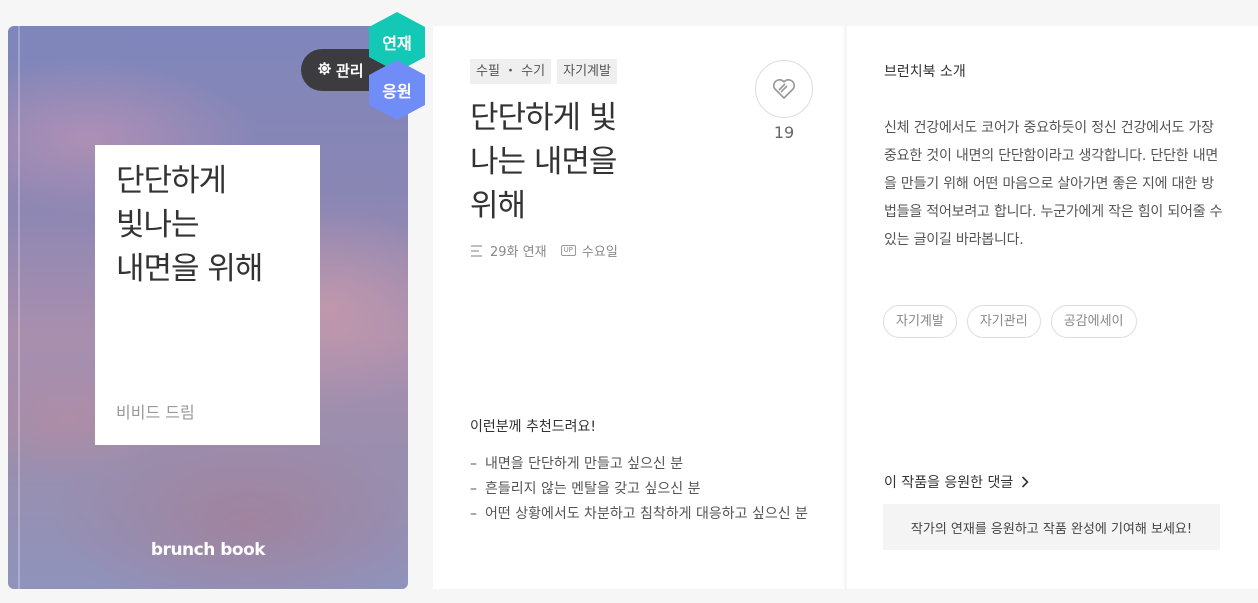 The width and height of the screenshot is (1258, 603). I want to click on cover-card: 단단하게 빛나는 내면을 위해 비비드 드림, so click(207, 295).